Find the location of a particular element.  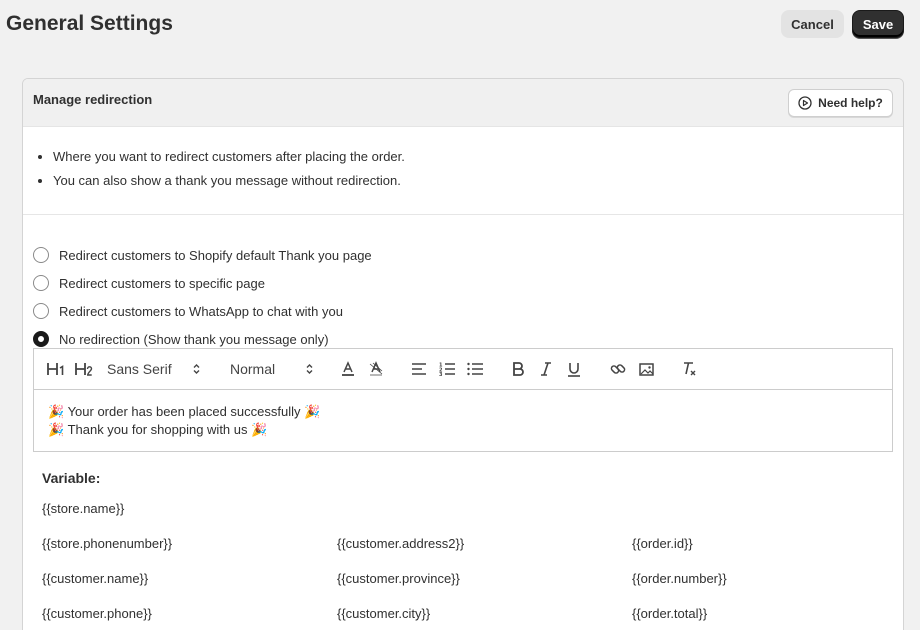

link-icon is located at coordinates (618, 369).